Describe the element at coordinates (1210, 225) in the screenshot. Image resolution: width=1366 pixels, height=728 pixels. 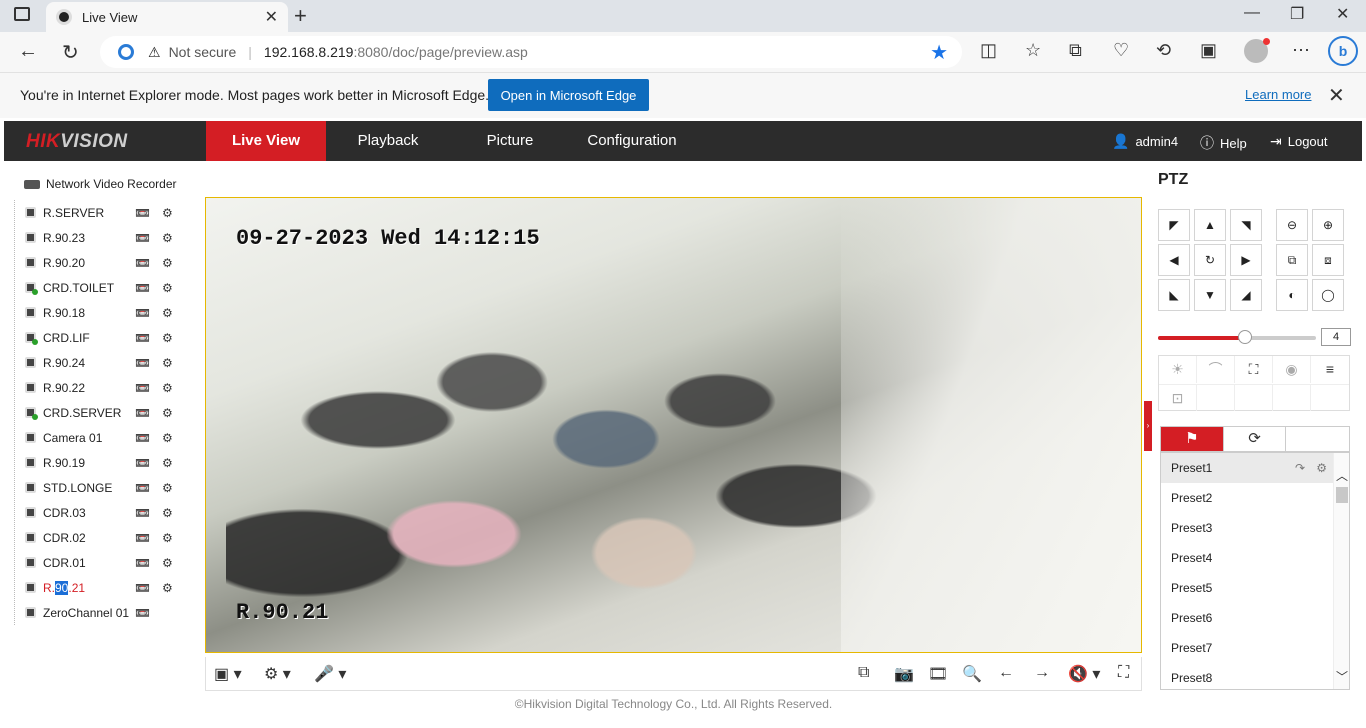
I see `ptz-up-button: ▲` at that location.